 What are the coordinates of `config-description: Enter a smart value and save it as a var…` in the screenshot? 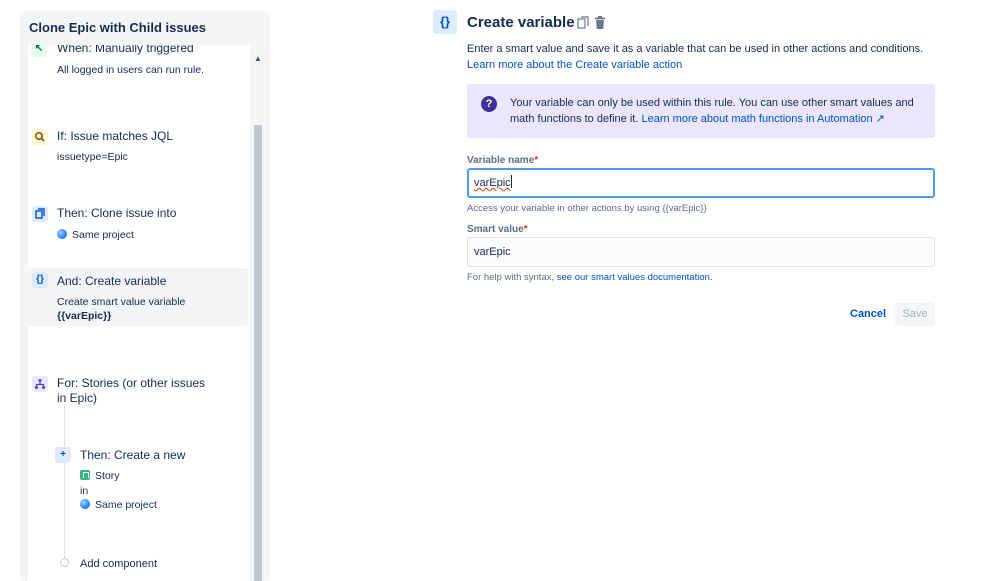 It's located at (695, 57).